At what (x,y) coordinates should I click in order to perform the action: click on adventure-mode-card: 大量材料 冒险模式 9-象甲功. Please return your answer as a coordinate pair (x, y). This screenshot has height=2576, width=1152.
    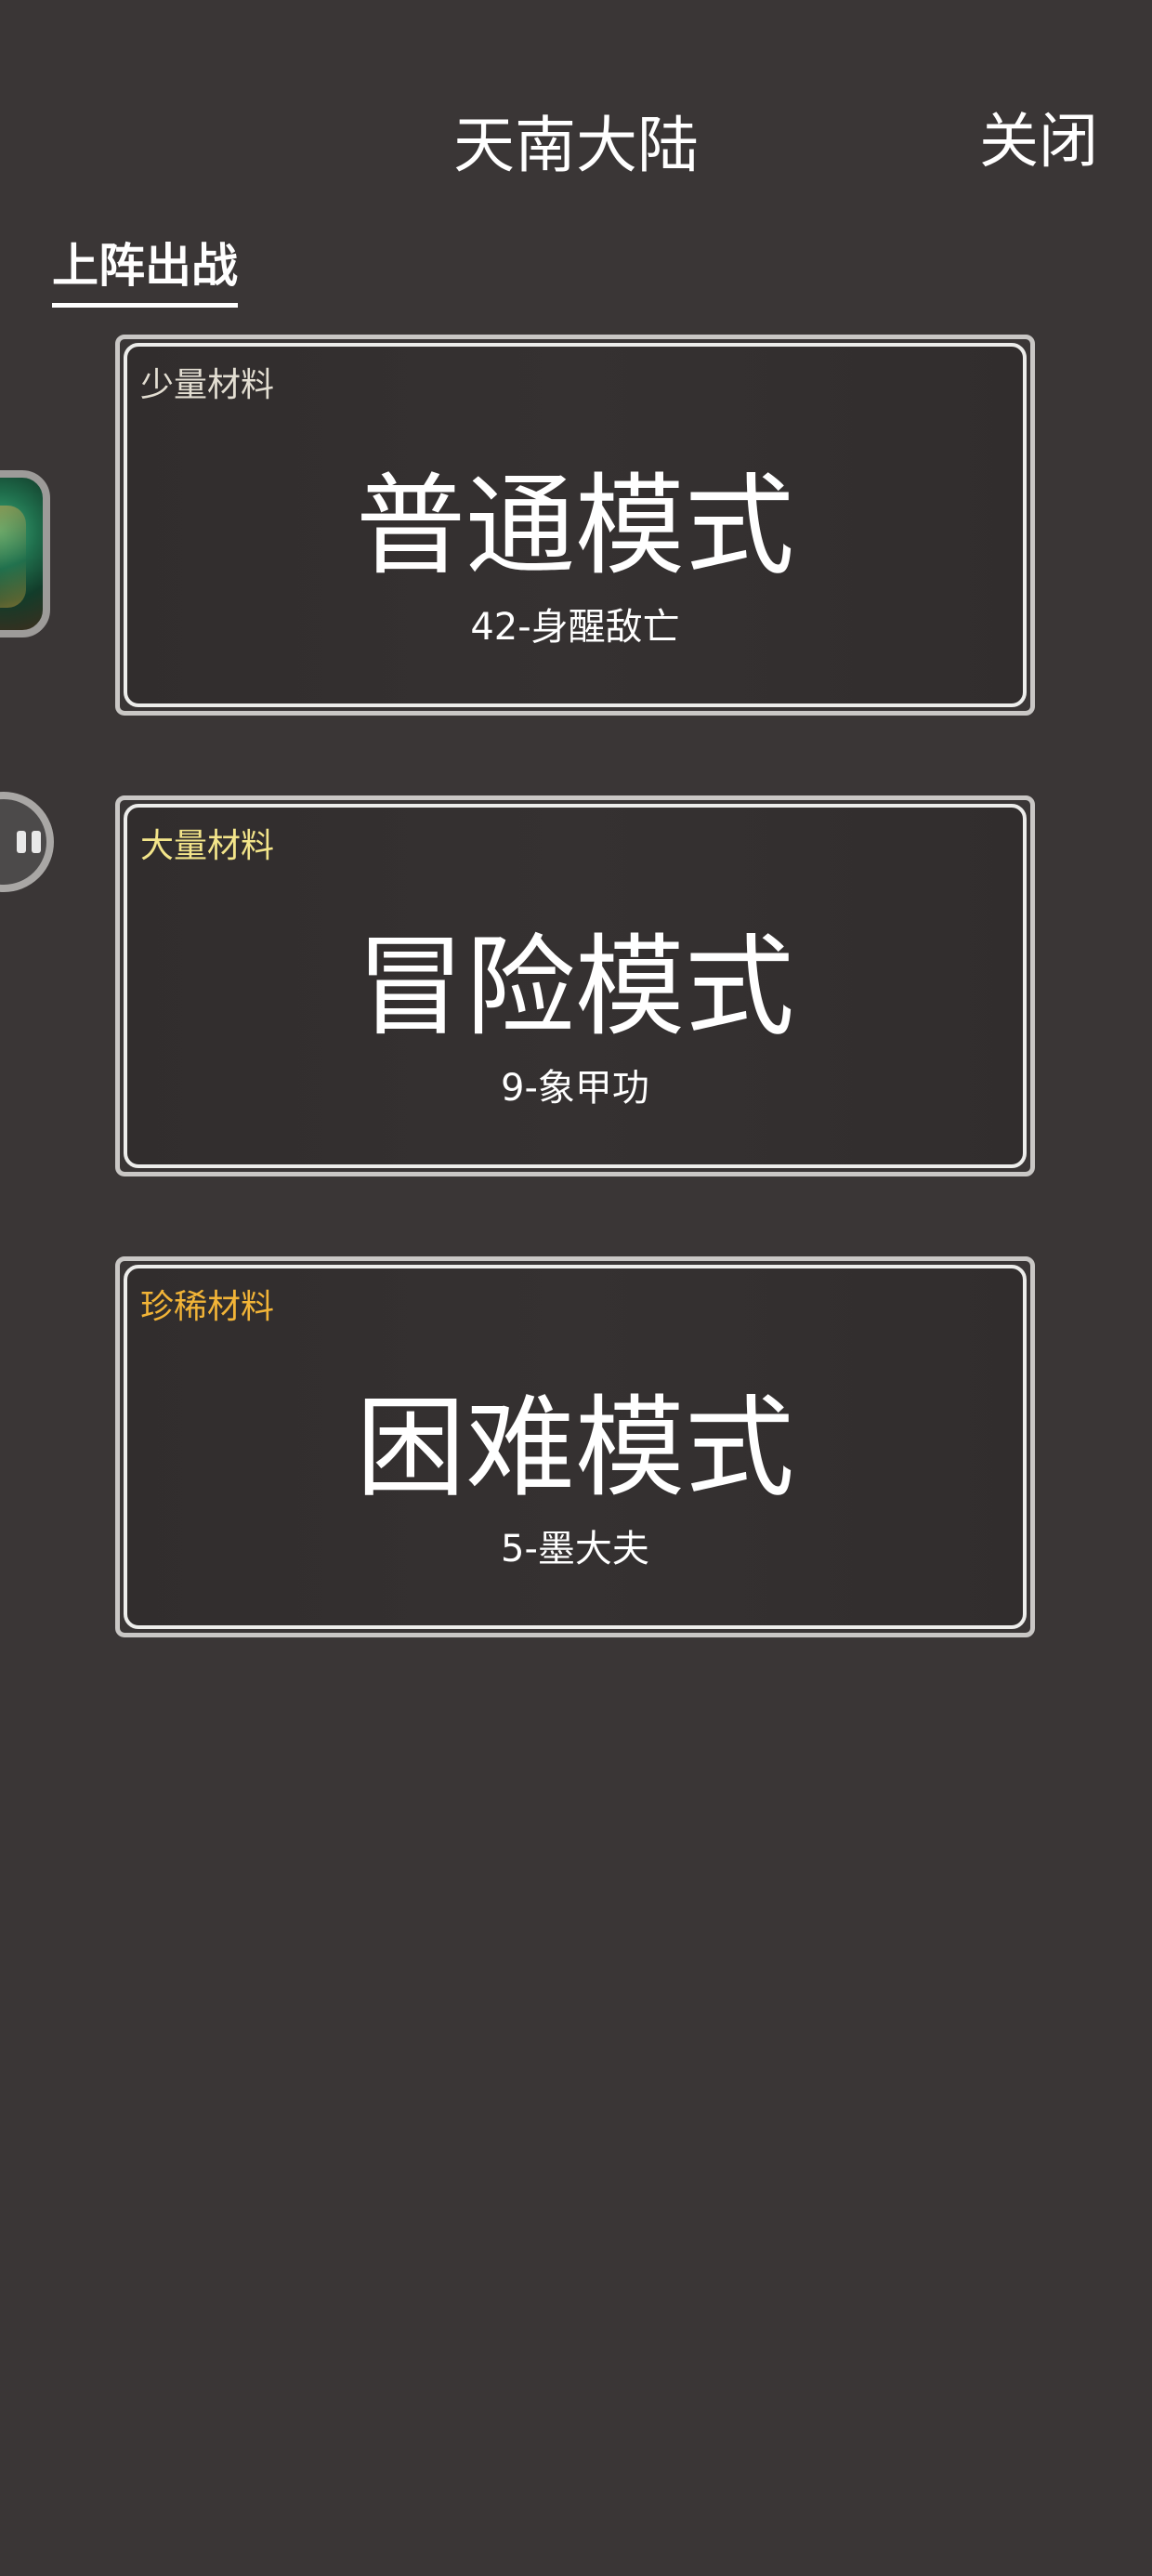
    Looking at the image, I should click on (575, 985).